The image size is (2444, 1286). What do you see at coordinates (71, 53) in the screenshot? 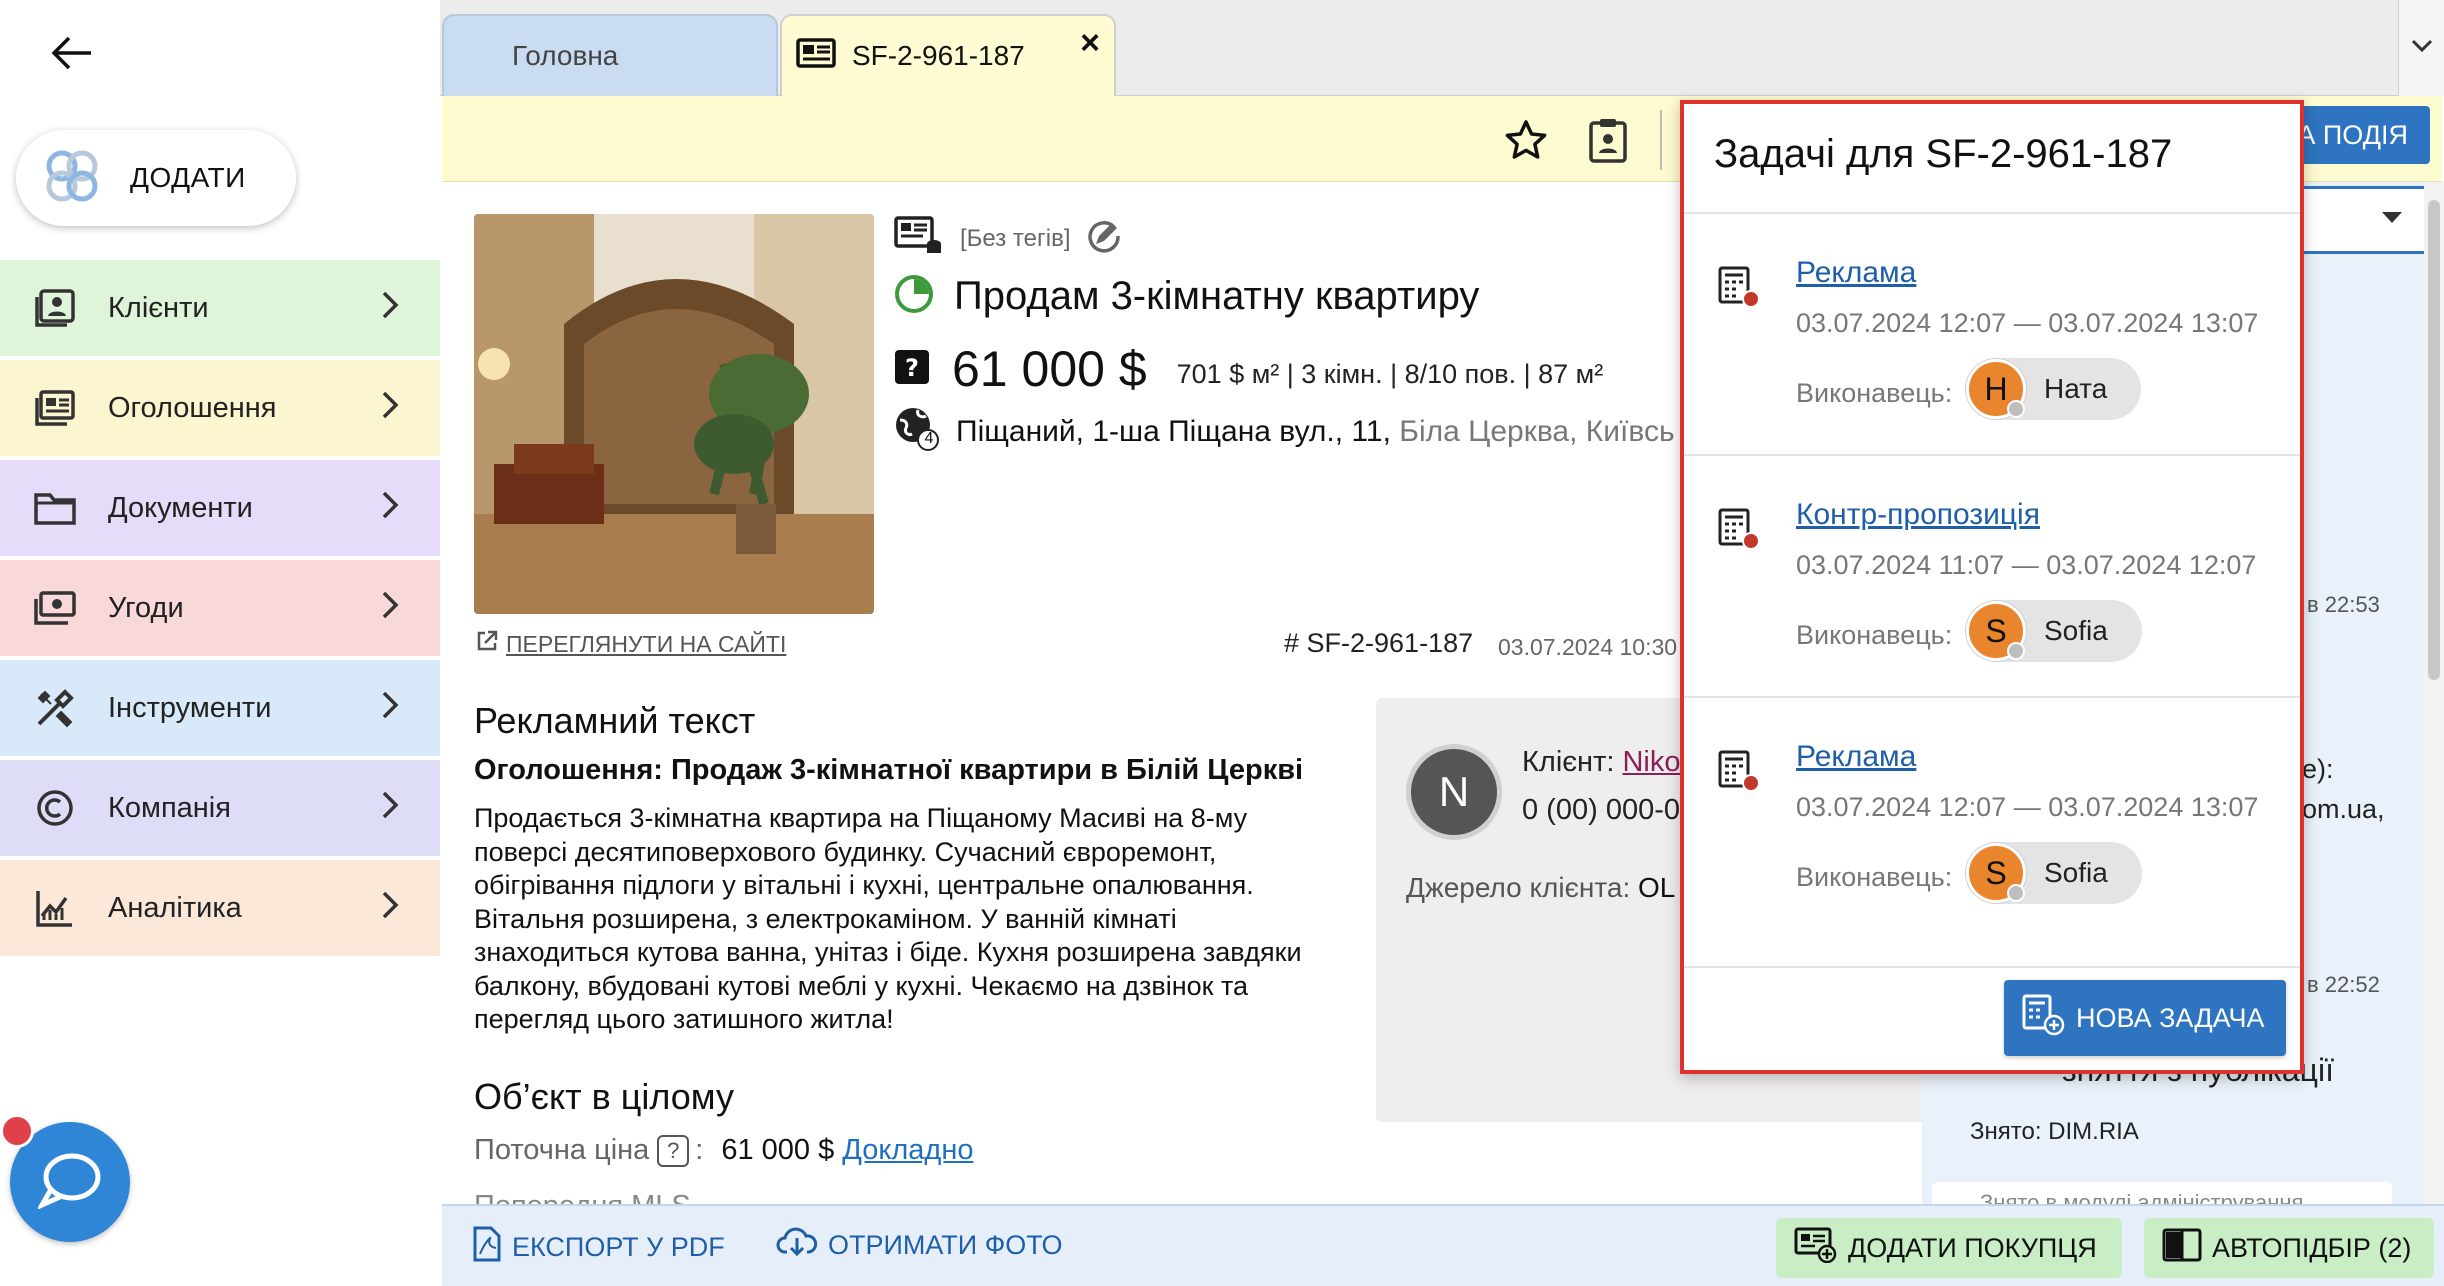
I see `back-arrow-icon` at bounding box center [71, 53].